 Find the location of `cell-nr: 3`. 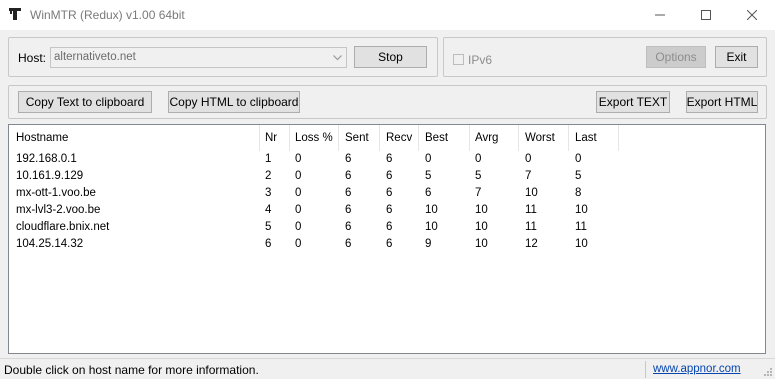

cell-nr: 3 is located at coordinates (268, 193).